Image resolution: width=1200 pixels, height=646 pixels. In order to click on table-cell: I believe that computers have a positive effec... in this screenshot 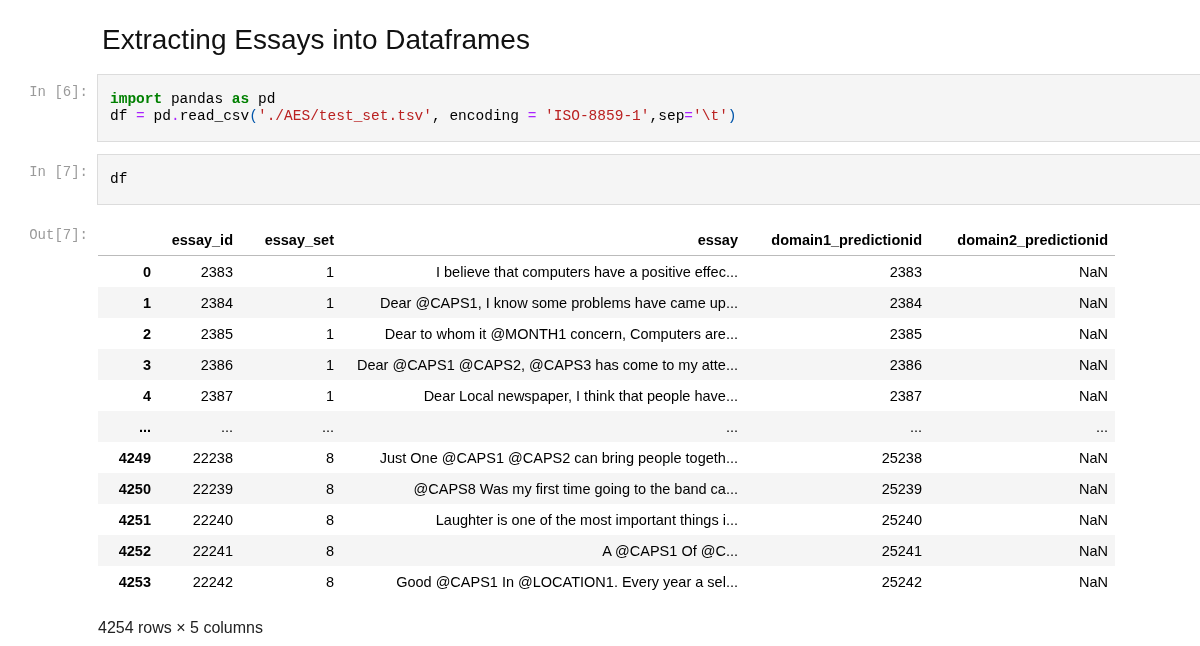, I will do `click(543, 271)`.